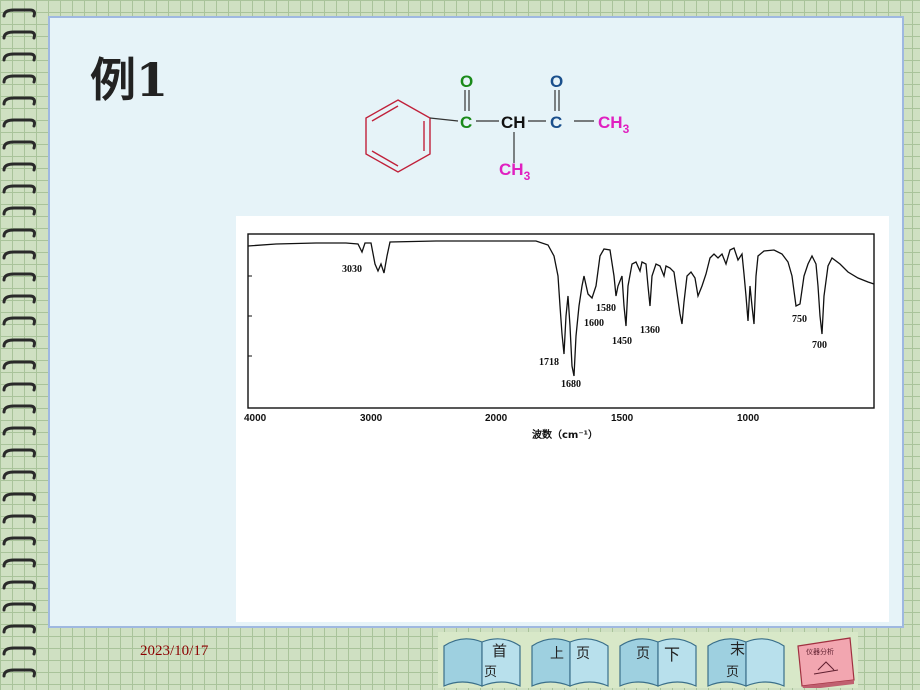 Image resolution: width=920 pixels, height=690 pixels. I want to click on peak-label-1680: 1680, so click(571, 384).